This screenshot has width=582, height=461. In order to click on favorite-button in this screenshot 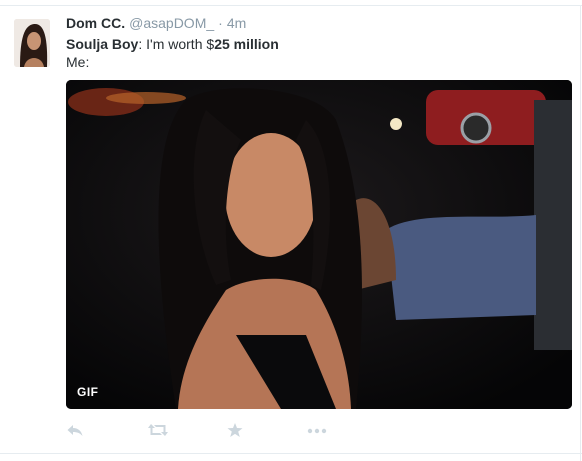, I will do `click(235, 430)`.